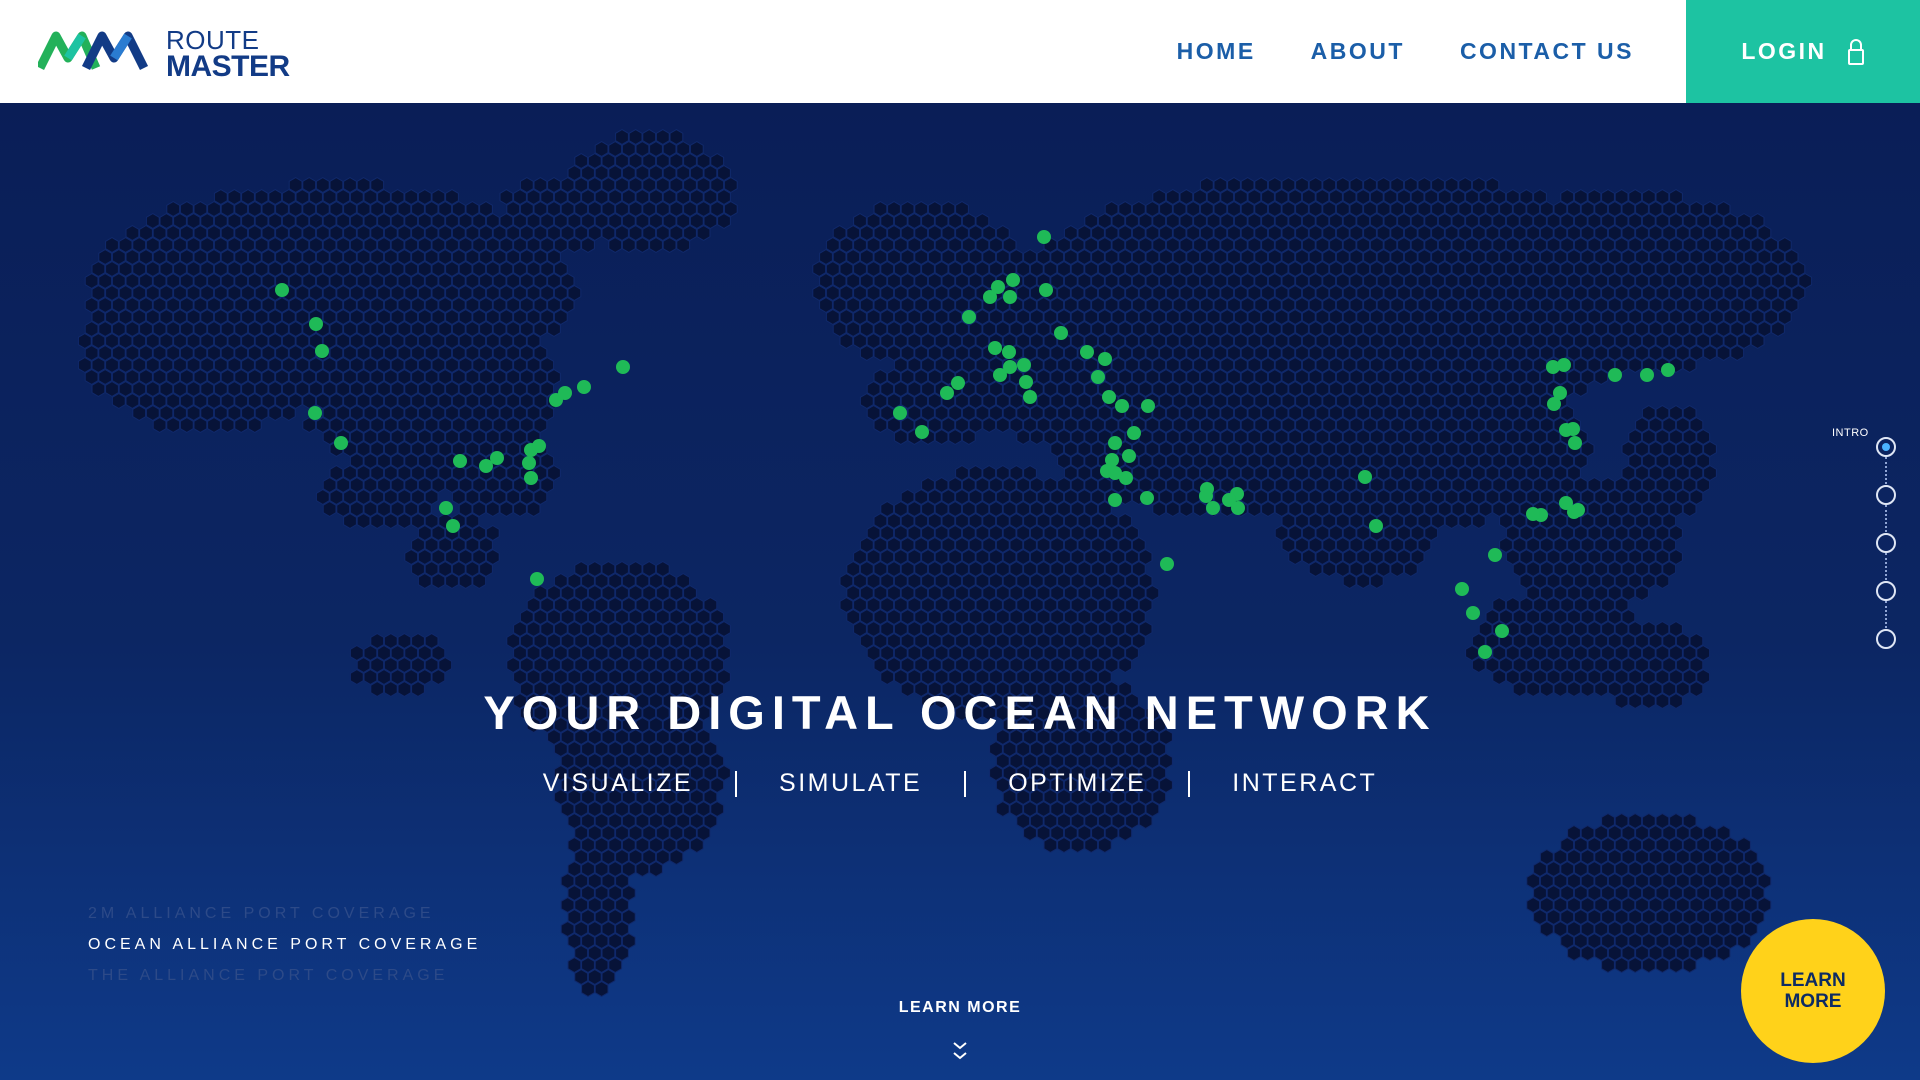 This screenshot has height=1080, width=1920. Describe the element at coordinates (1886, 447) in the screenshot. I see `side-dot-intro` at that location.